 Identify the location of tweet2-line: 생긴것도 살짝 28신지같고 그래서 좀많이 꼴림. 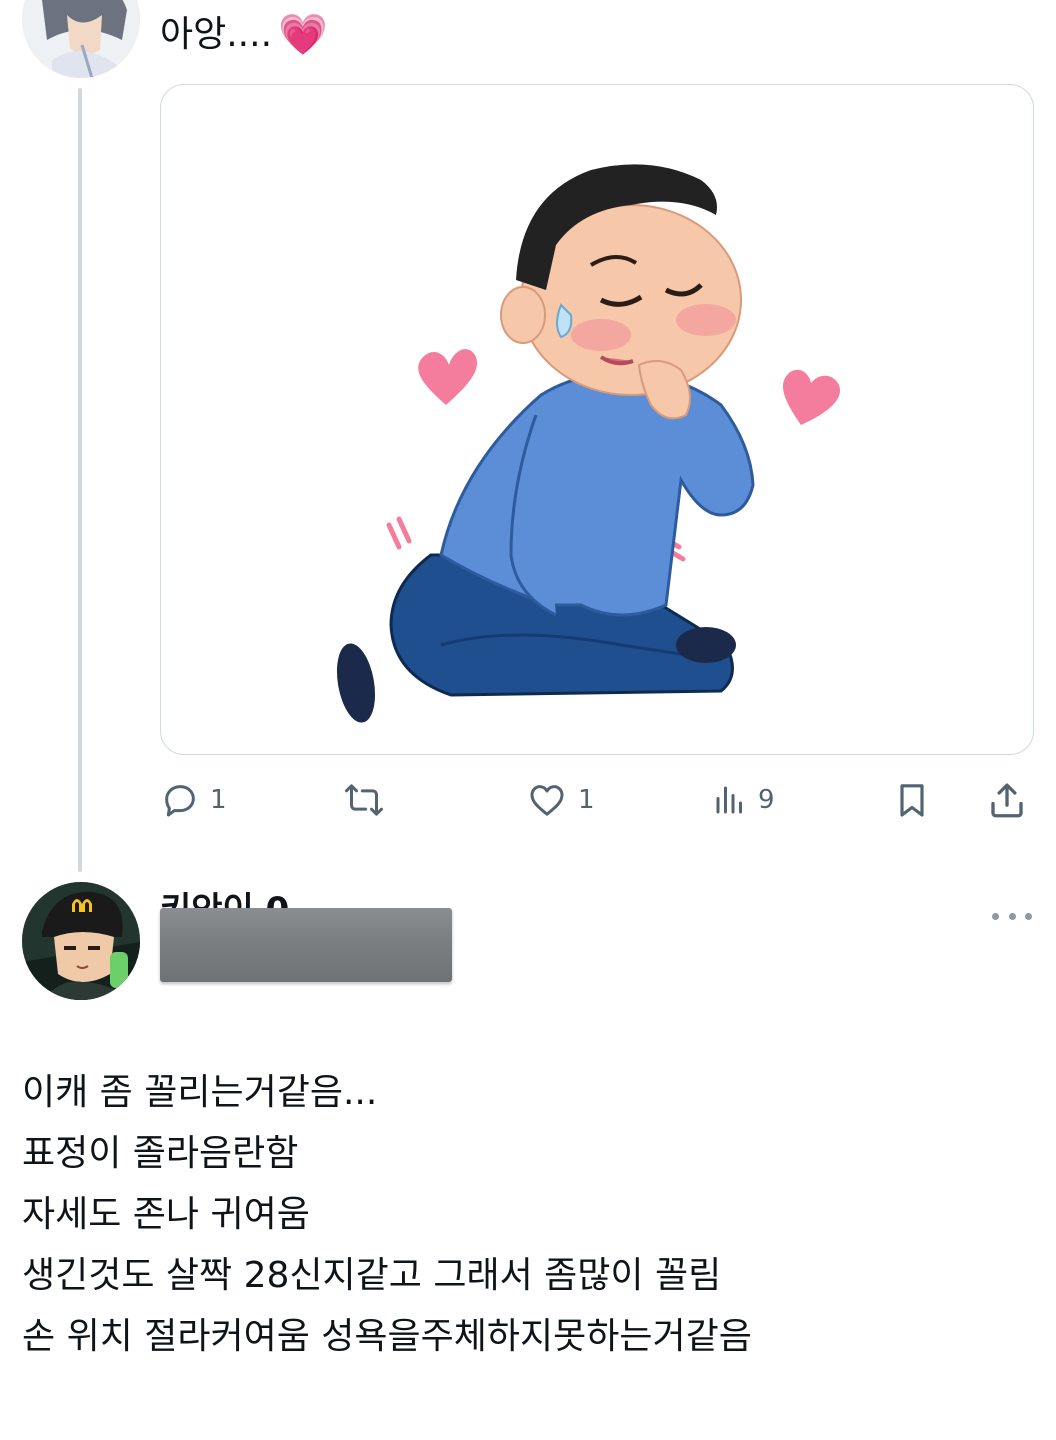
(372, 1275).